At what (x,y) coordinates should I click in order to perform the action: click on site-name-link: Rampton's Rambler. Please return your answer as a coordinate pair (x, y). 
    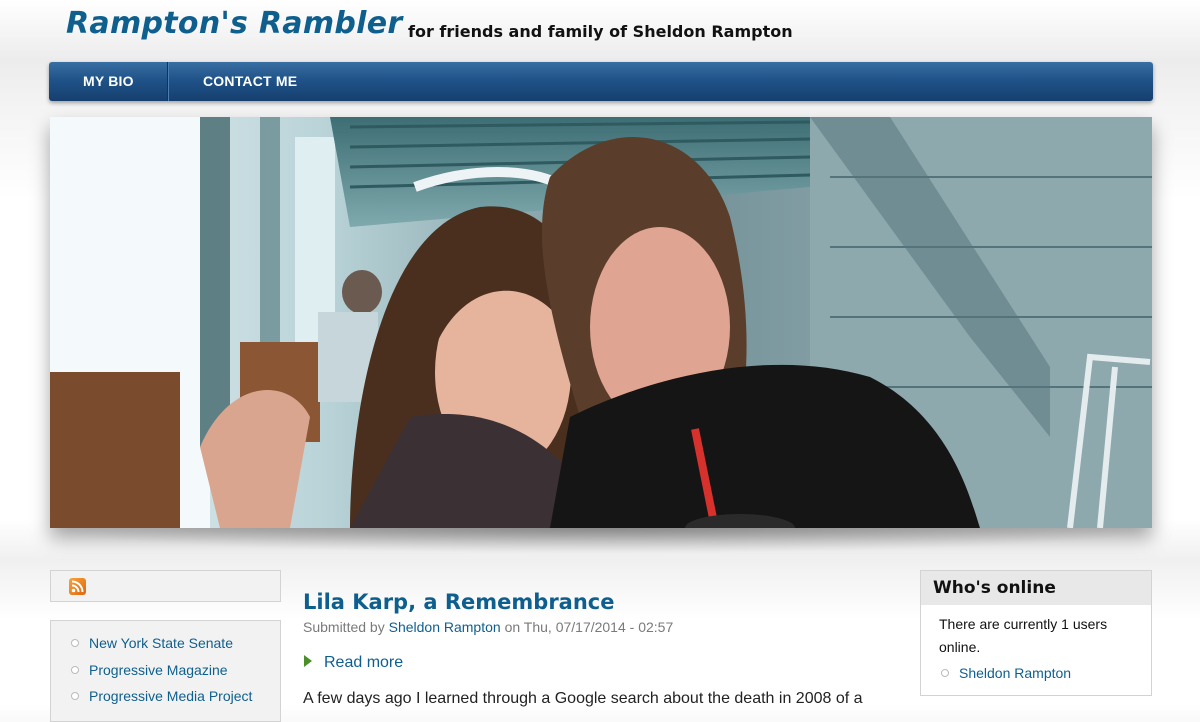
    Looking at the image, I should click on (234, 23).